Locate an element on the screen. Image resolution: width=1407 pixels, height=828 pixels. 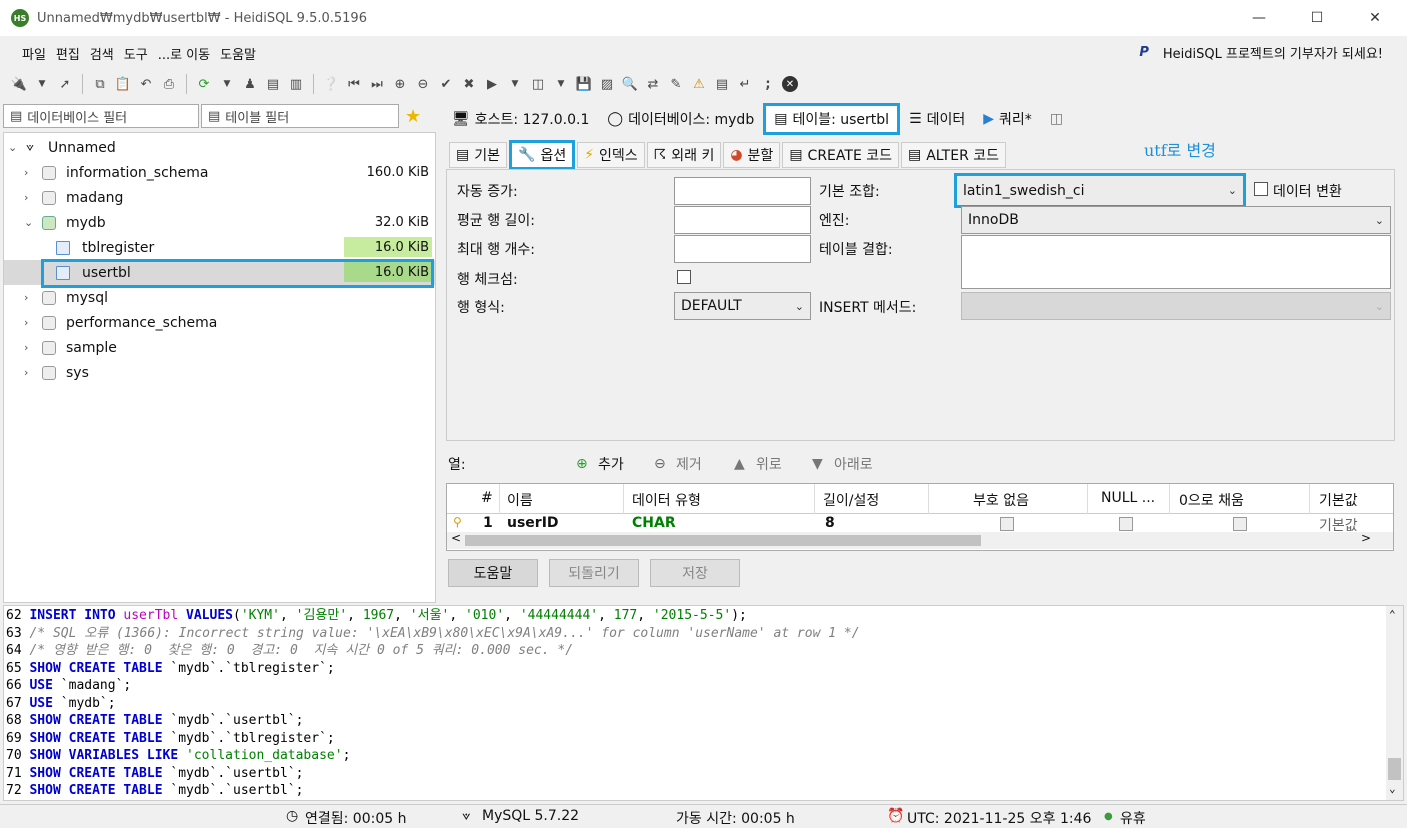
table-filter-input: ▤ 테이블 필터 is located at coordinates (300, 116).